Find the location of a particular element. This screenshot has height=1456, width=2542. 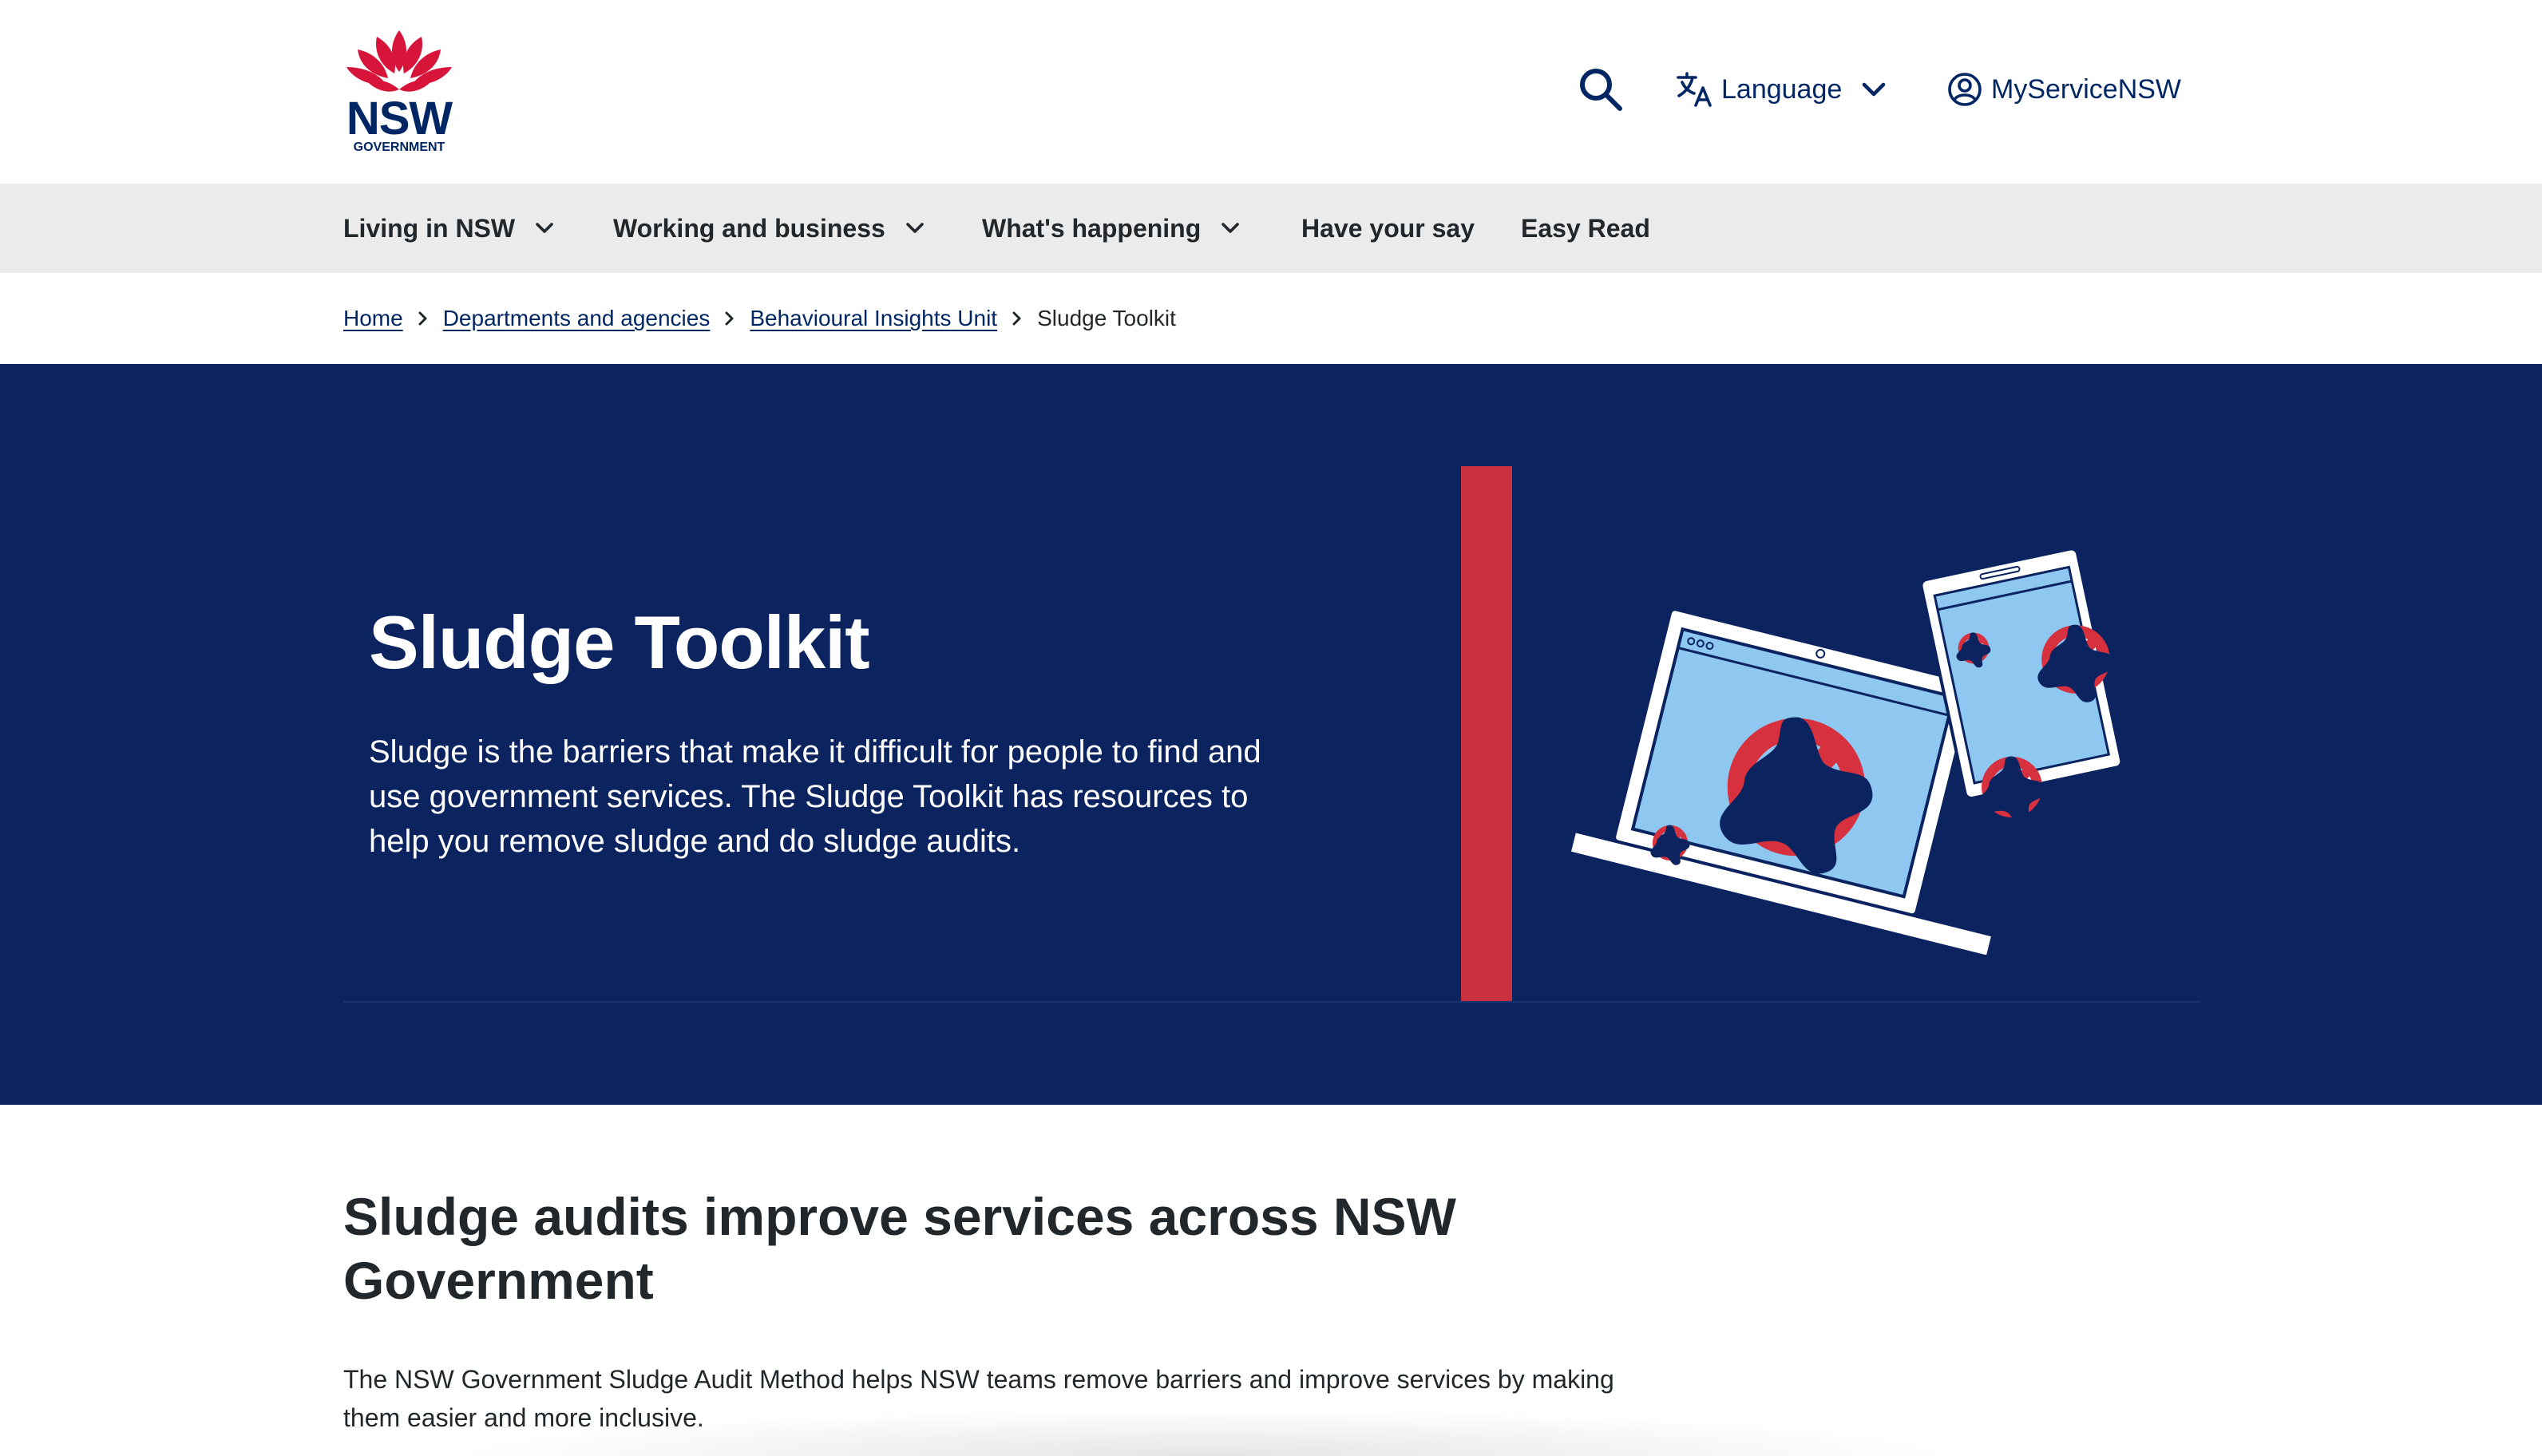

nav-item-label: What's happening is located at coordinates (1092, 228).